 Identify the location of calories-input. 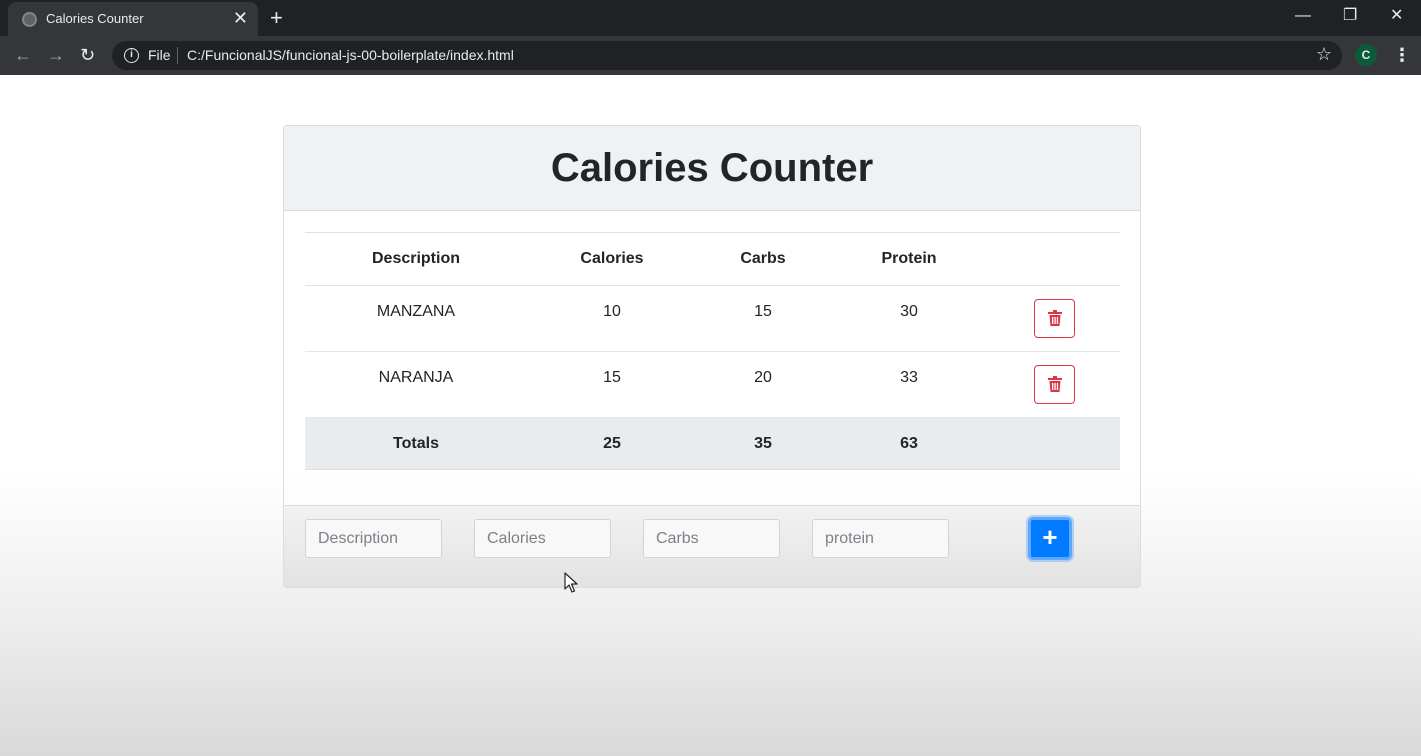
(542, 538).